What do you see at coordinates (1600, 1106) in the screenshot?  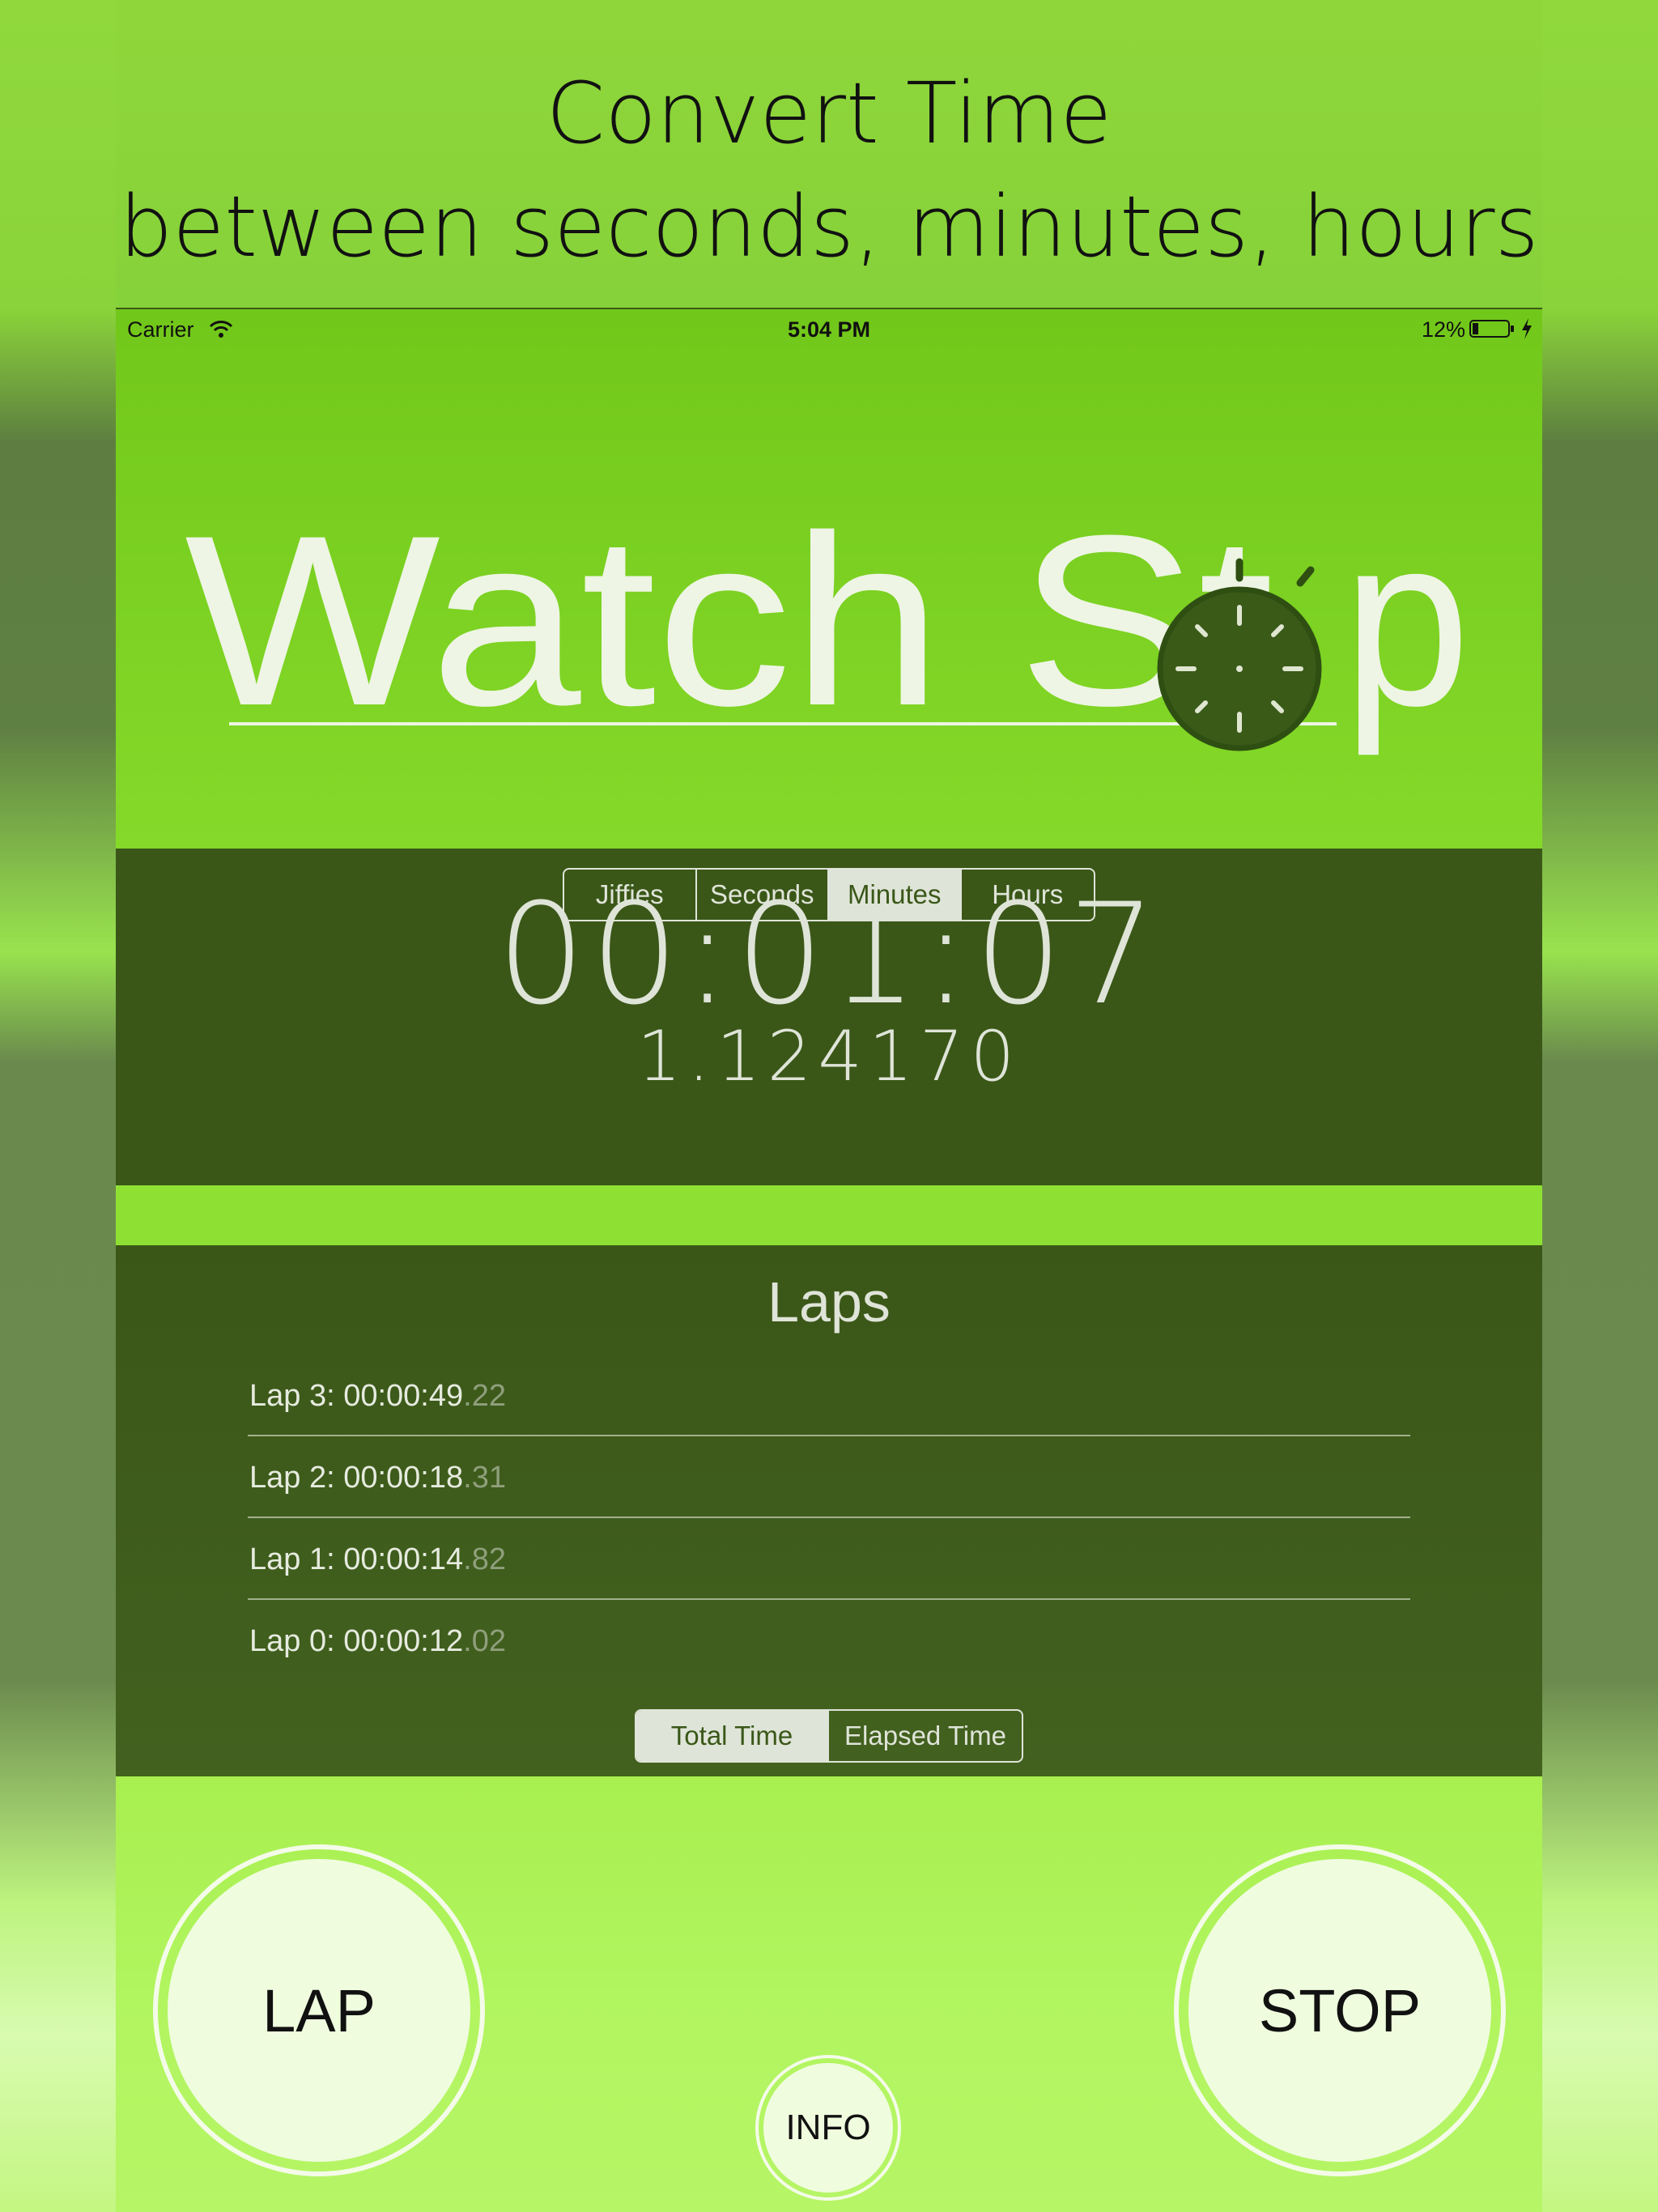 I see `background-right` at bounding box center [1600, 1106].